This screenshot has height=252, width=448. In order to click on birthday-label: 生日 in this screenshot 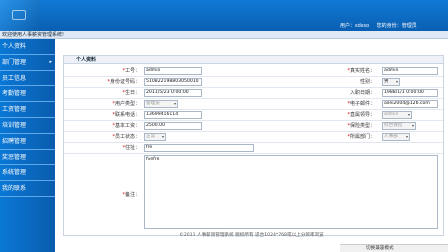, I will do `click(129, 93)`.